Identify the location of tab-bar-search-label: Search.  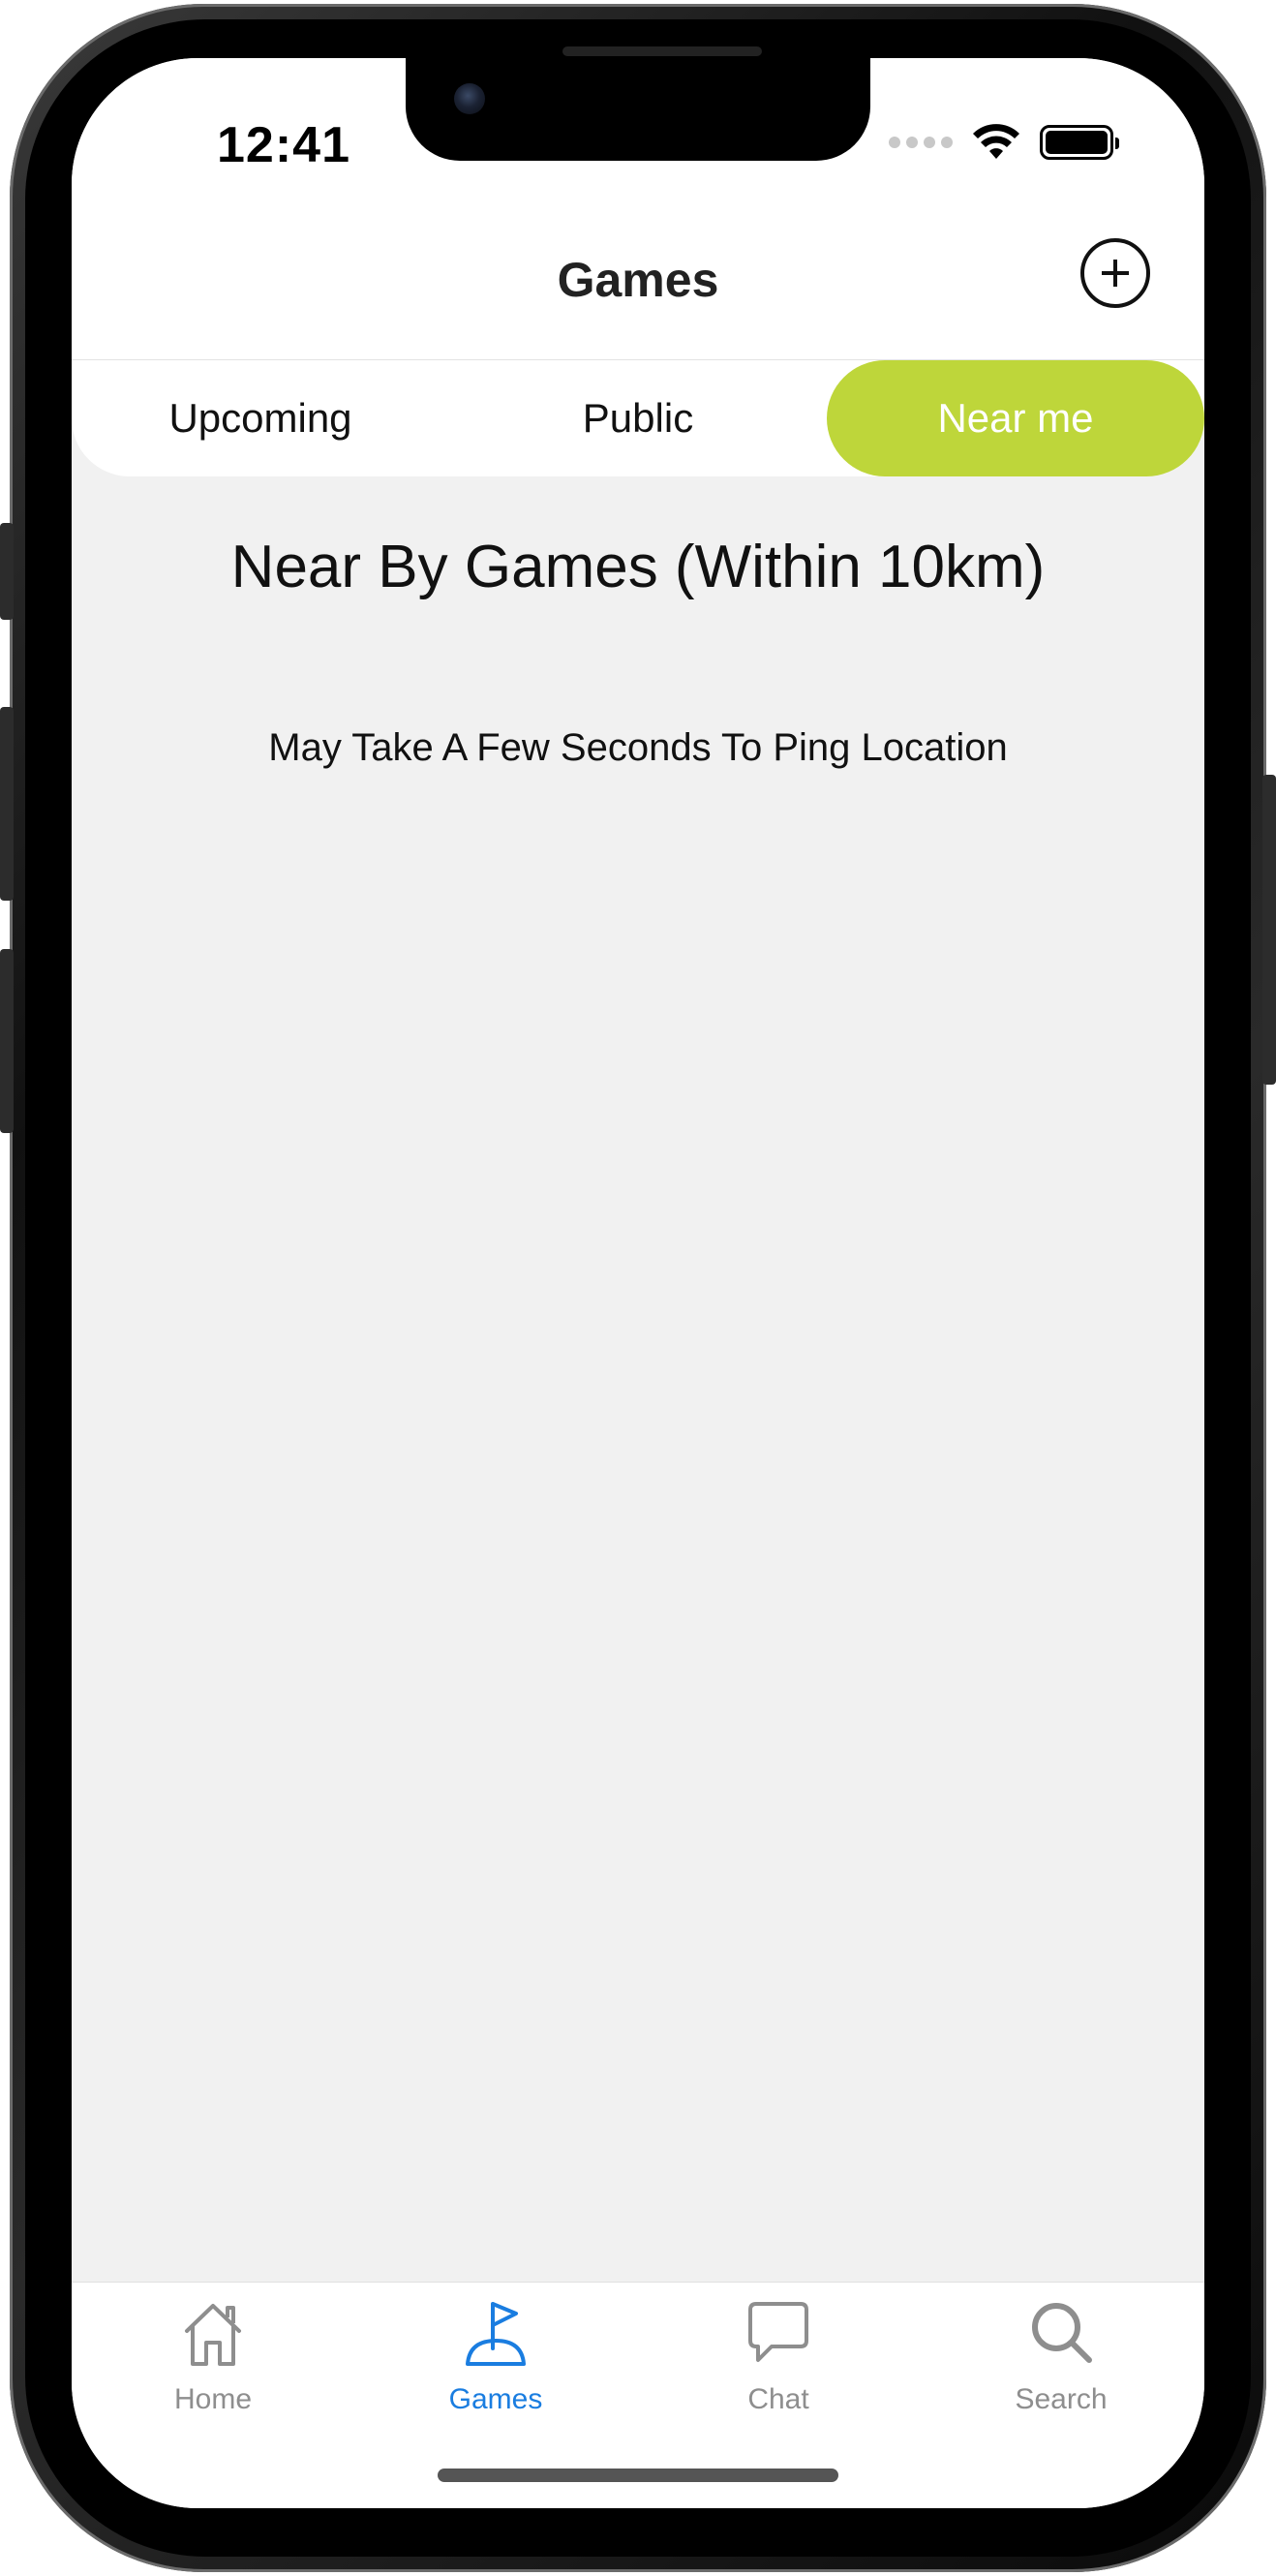
(1061, 2399).